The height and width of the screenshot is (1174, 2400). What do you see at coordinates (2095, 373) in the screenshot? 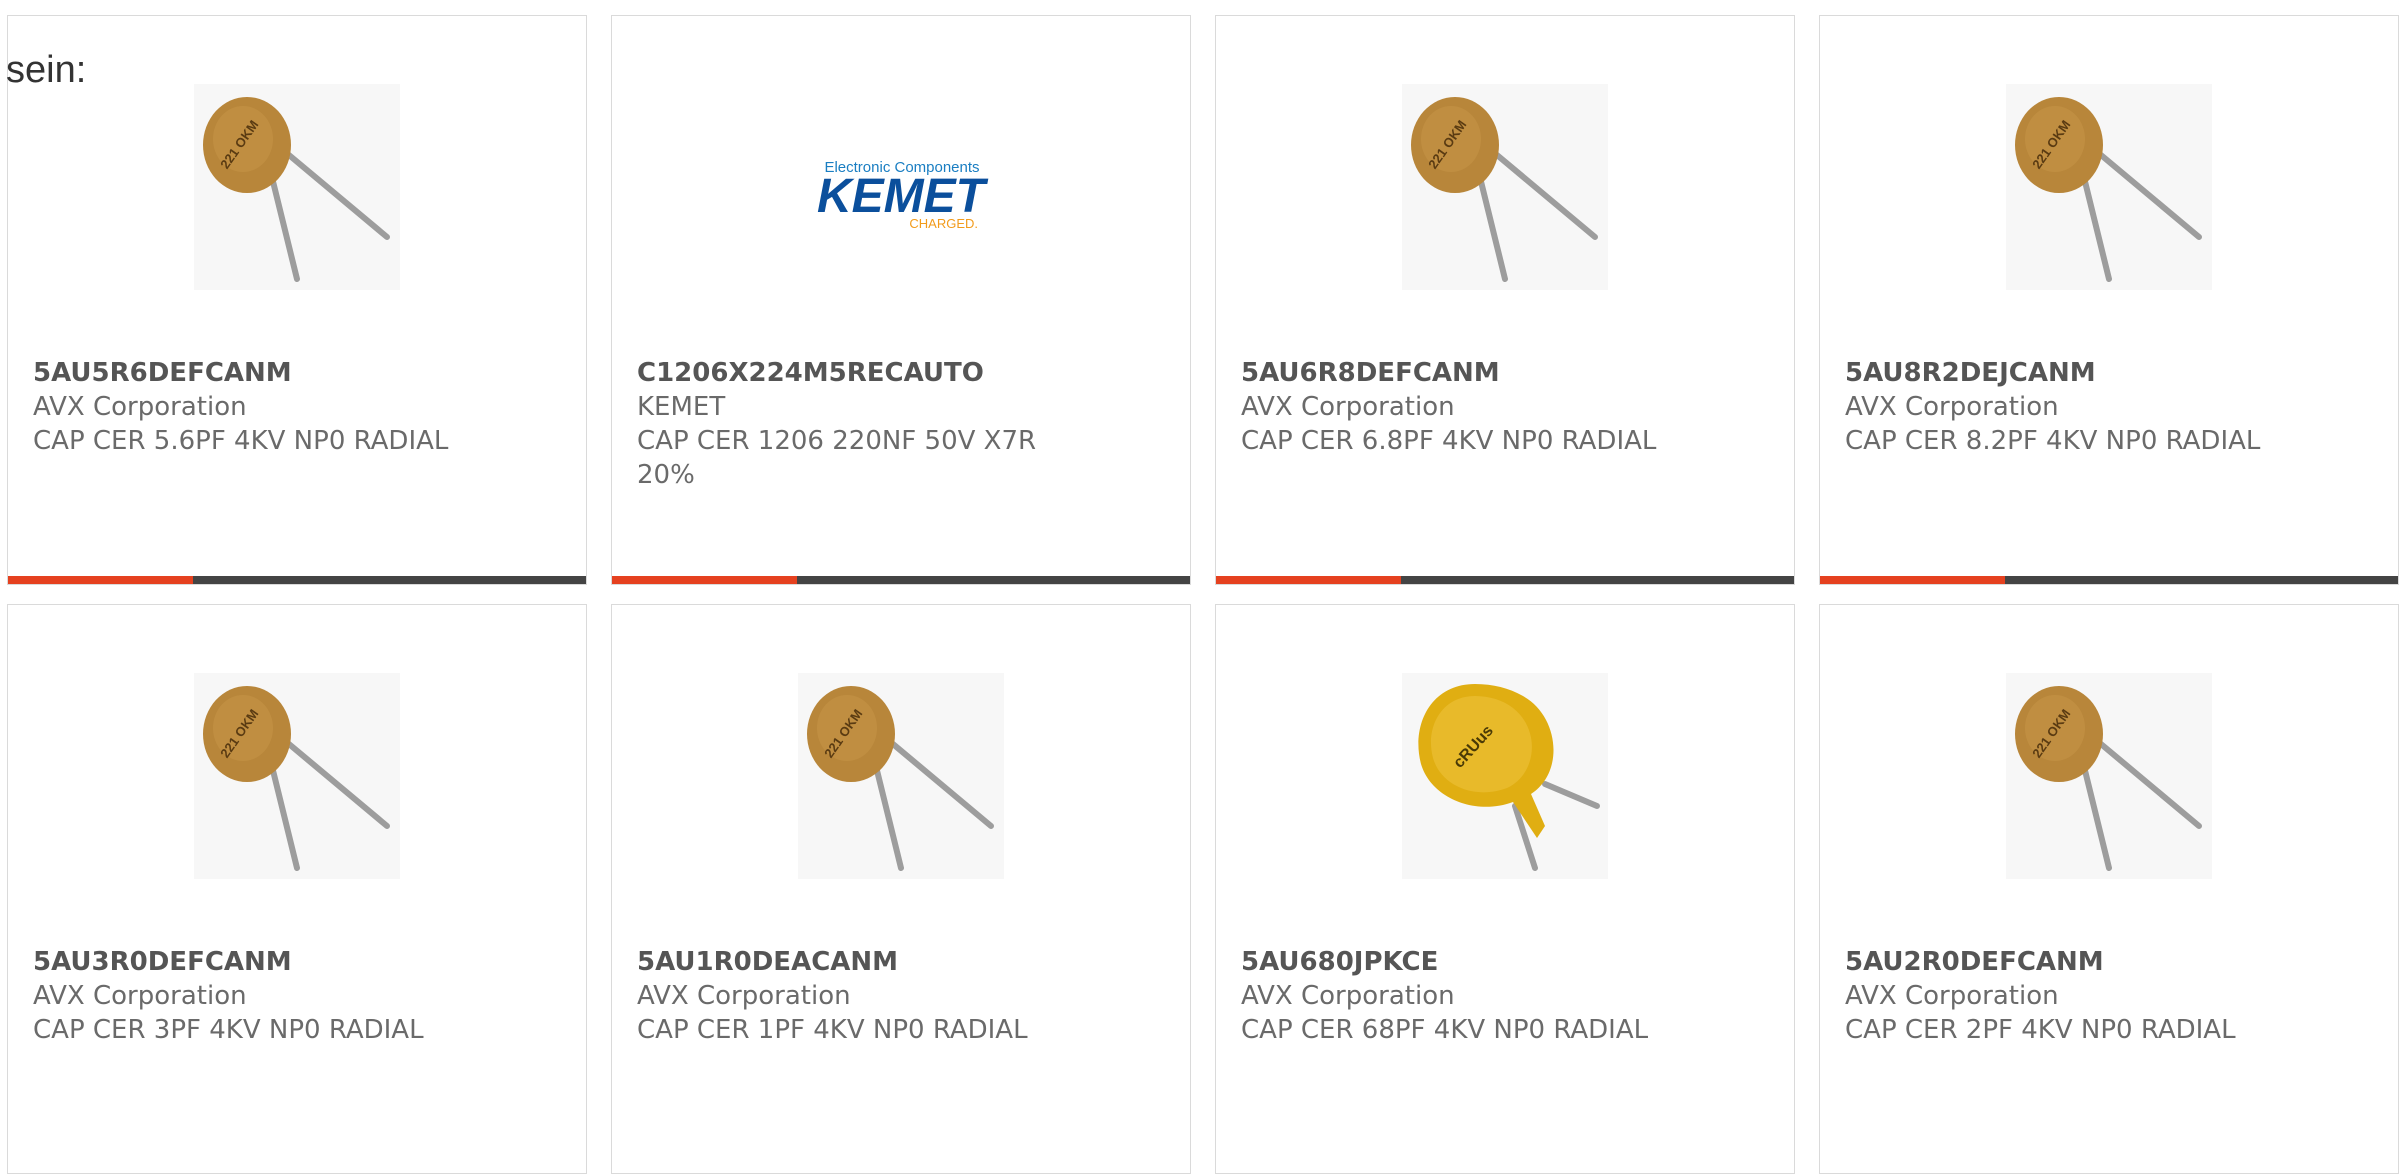
I see `part-number: 5AU8R2DEJCANM` at bounding box center [2095, 373].